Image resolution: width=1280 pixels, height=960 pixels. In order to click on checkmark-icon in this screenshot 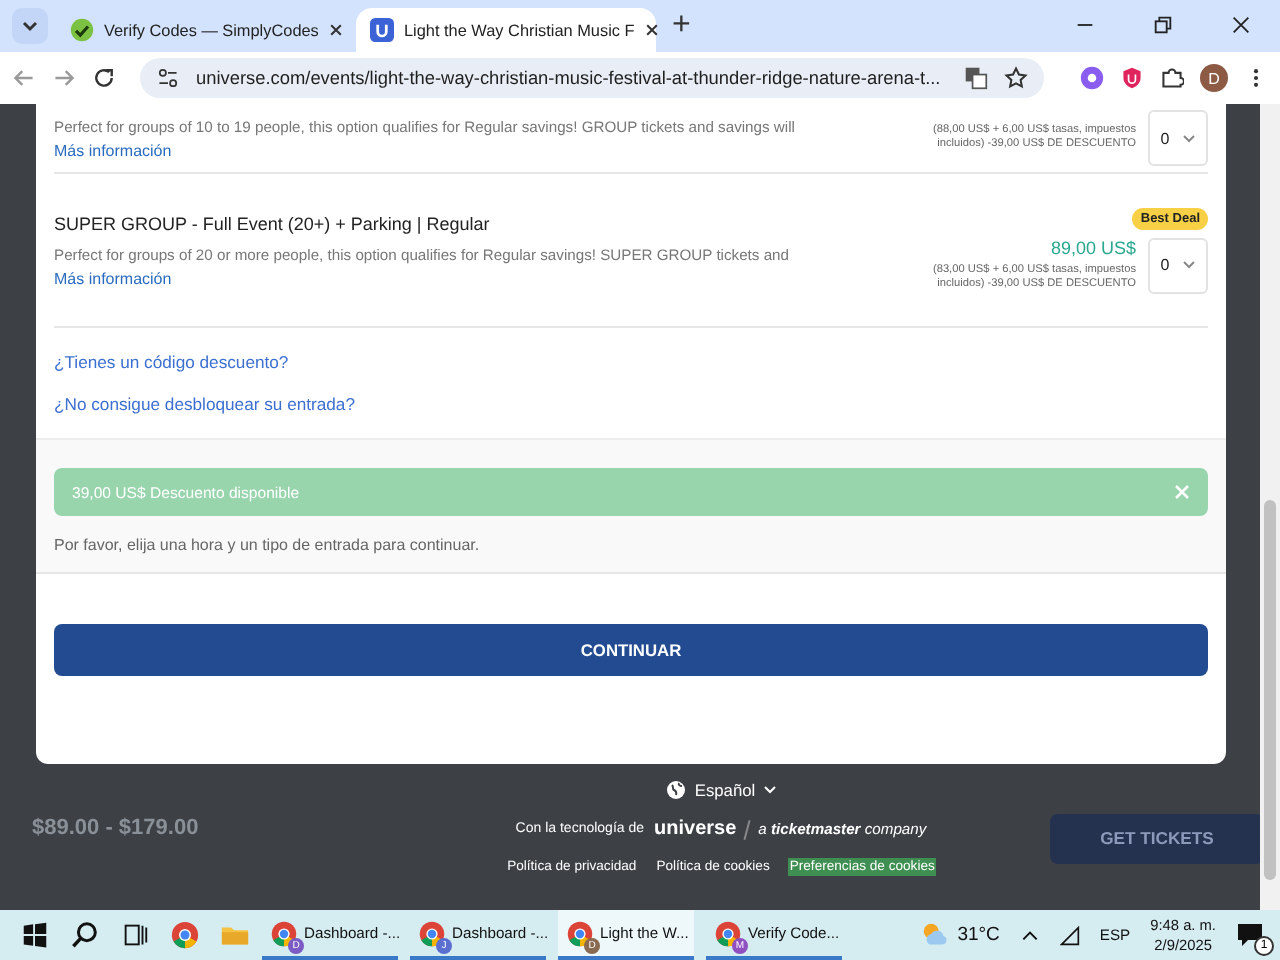, I will do `click(82, 30)`.